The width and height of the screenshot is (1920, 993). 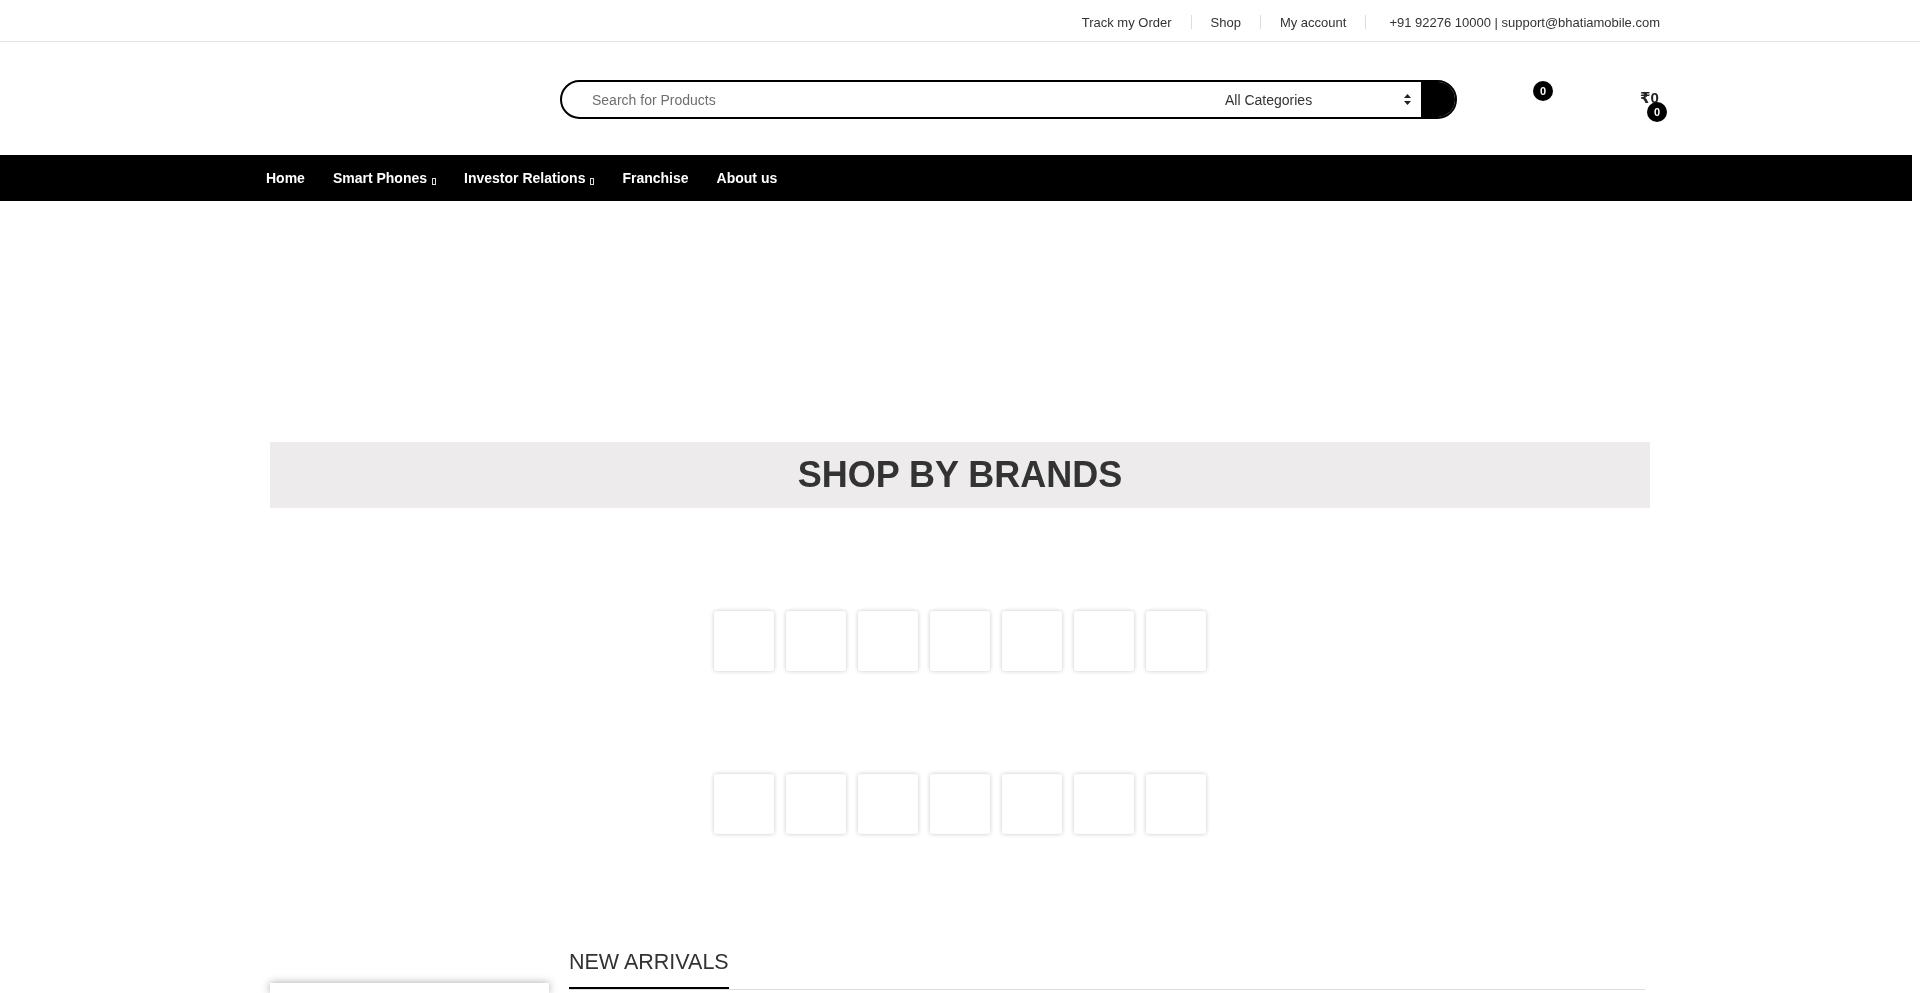 What do you see at coordinates (1407, 99) in the screenshot?
I see `sort-arrows-icon` at bounding box center [1407, 99].